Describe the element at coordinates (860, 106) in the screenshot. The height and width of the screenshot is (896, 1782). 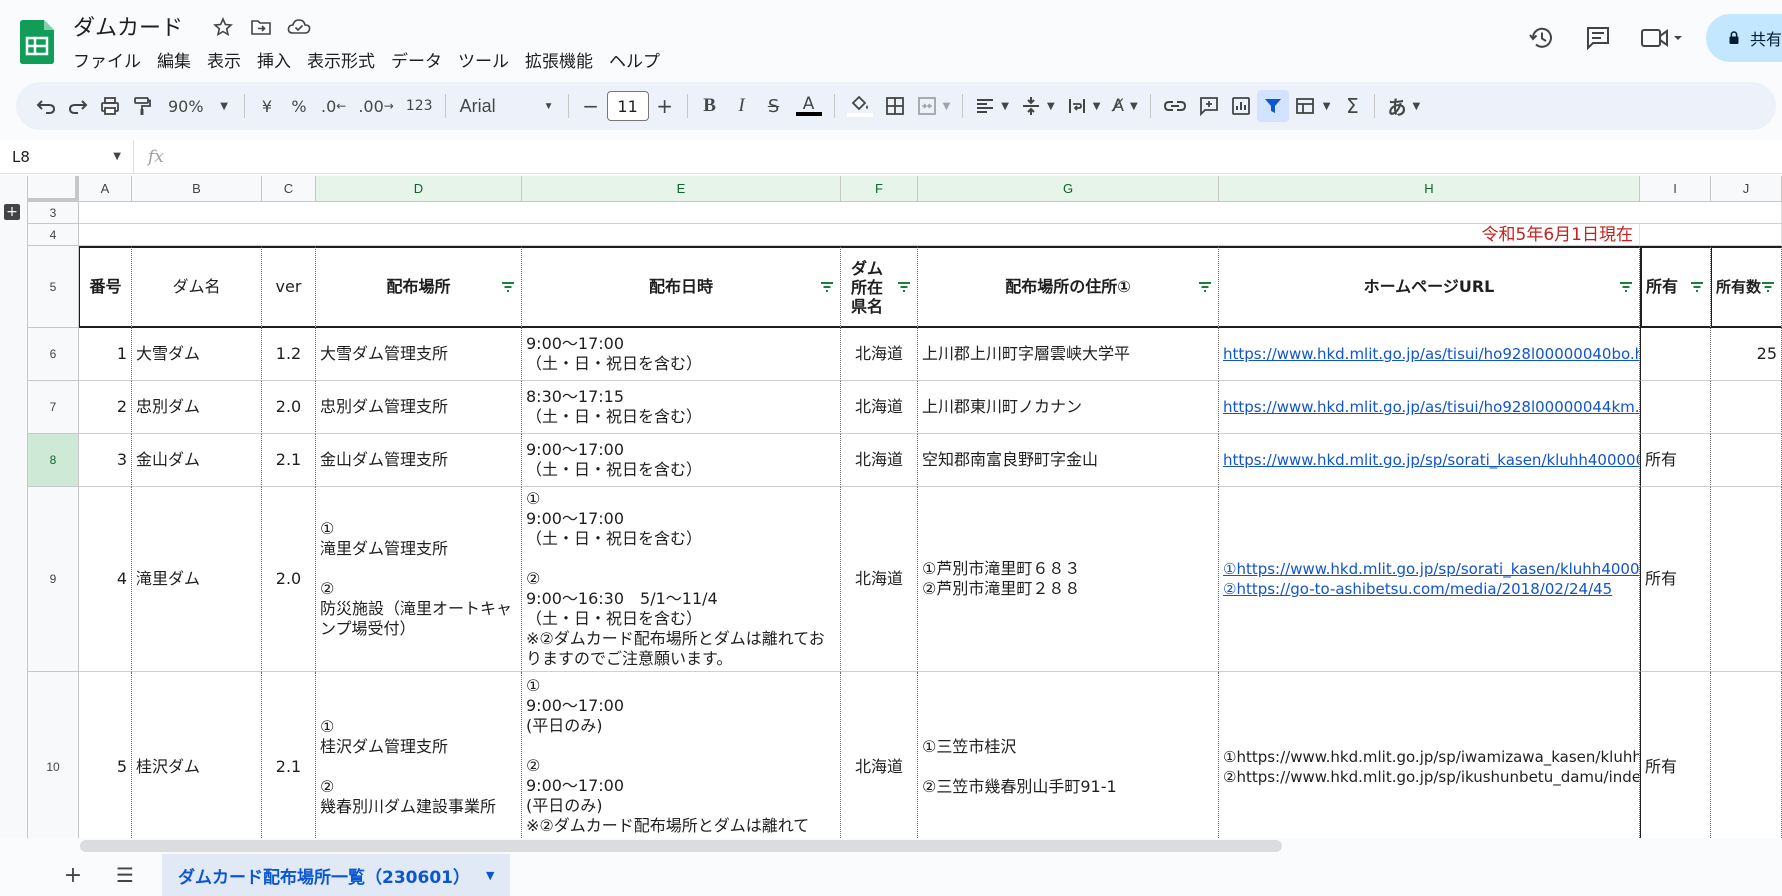
I see `fill-color-button` at that location.